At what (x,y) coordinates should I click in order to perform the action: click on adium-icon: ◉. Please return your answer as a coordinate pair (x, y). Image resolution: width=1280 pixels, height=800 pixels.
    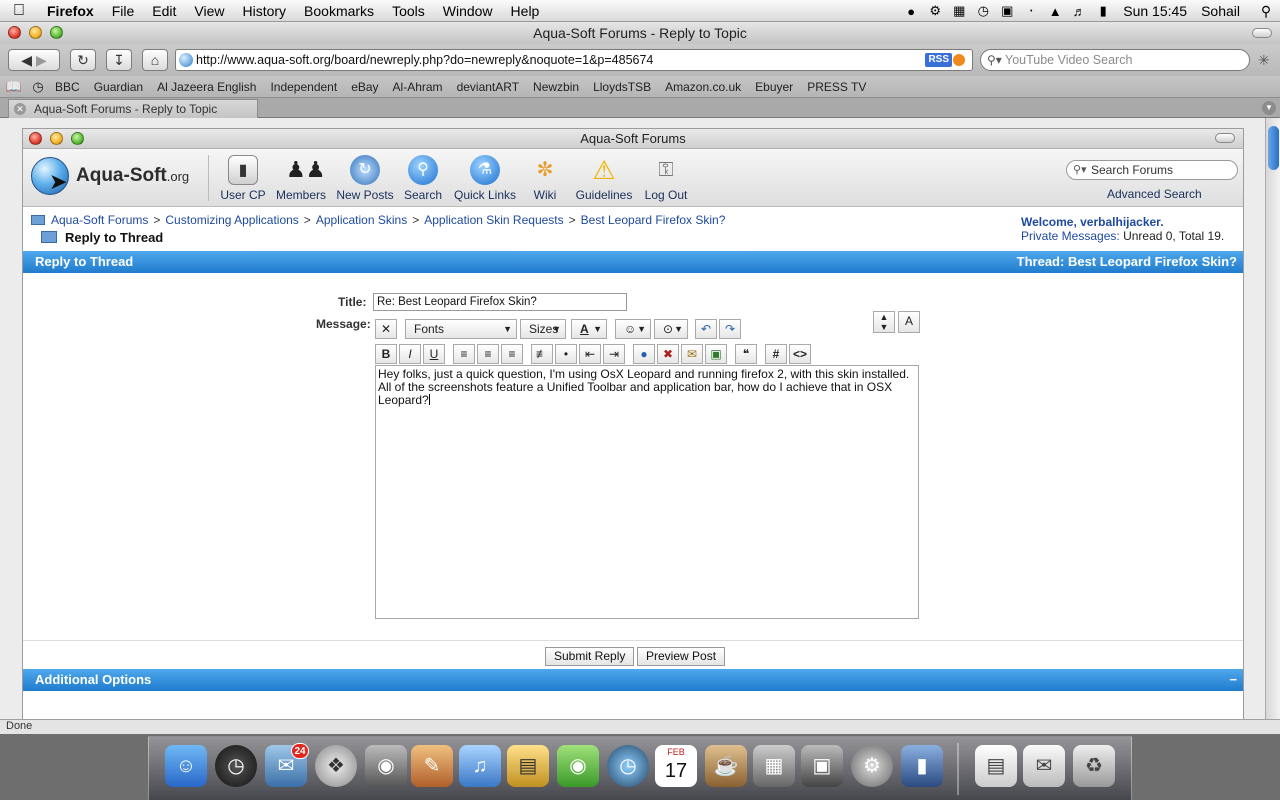
    Looking at the image, I should click on (578, 766).